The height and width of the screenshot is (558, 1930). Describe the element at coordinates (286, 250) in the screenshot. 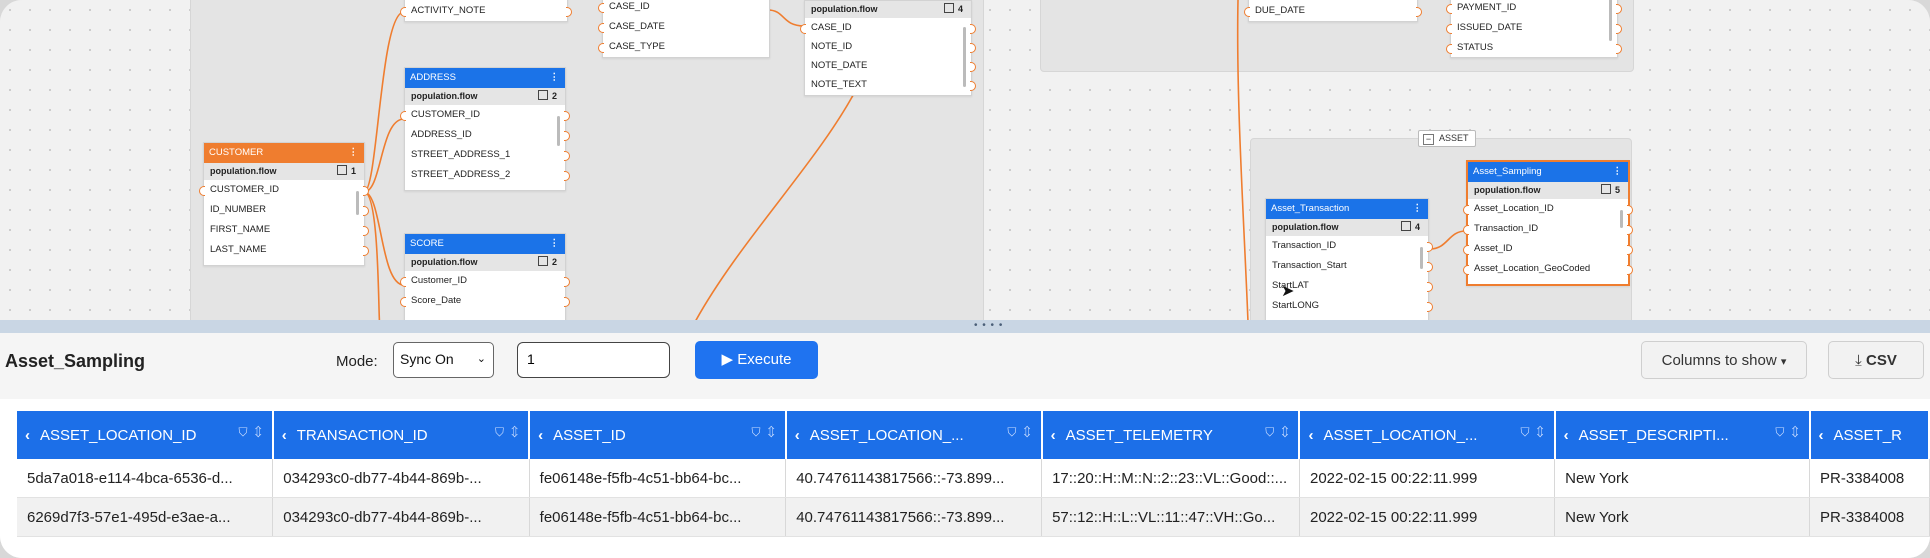

I see `node-field: LAST_NAME` at that location.